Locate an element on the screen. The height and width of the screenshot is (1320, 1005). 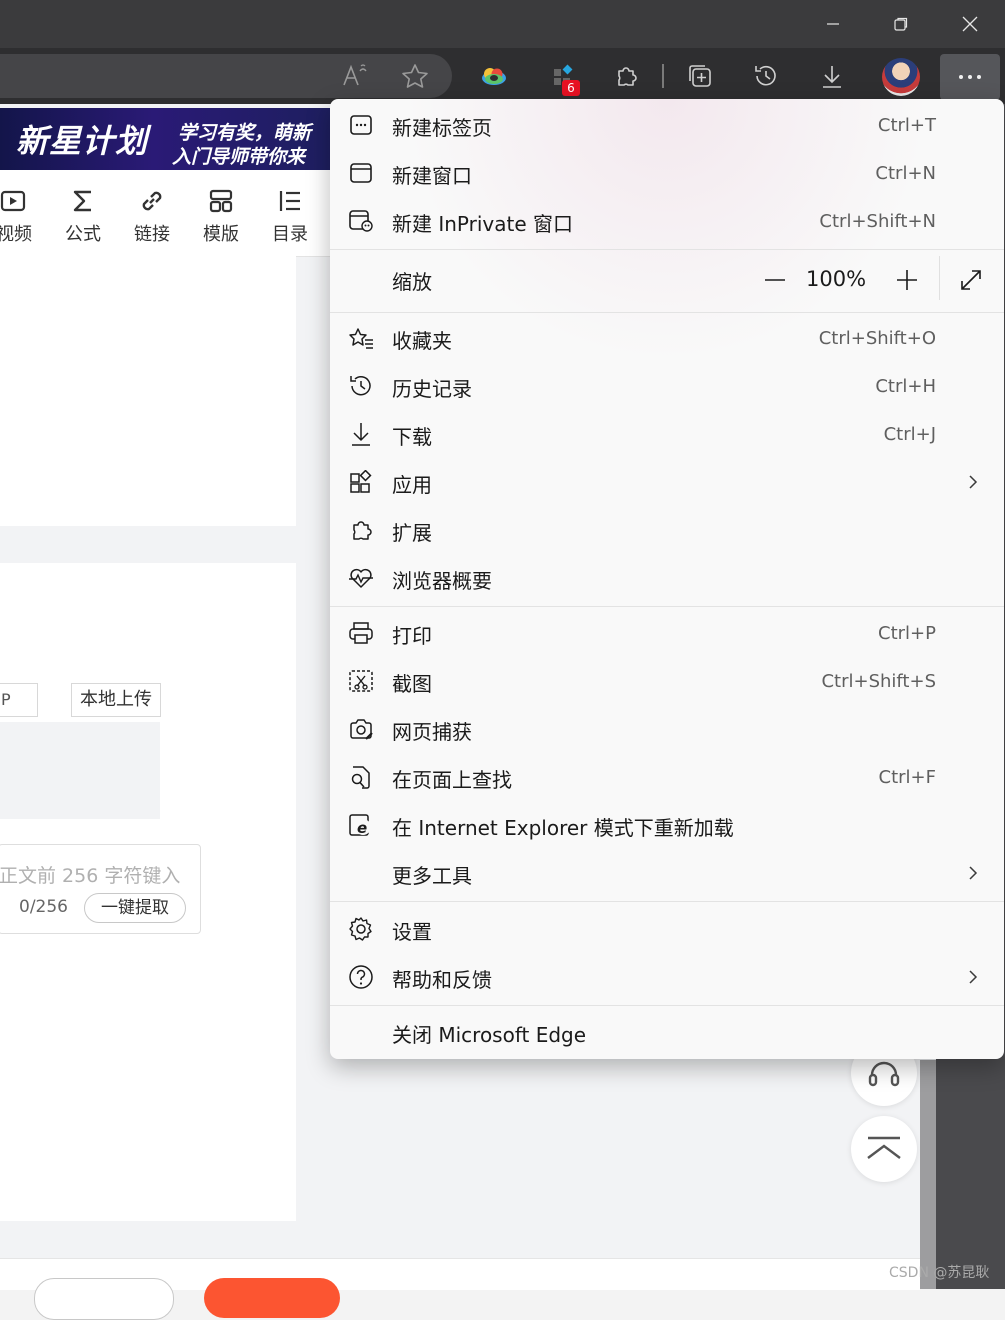
extension-badge: 6 is located at coordinates (571, 88).